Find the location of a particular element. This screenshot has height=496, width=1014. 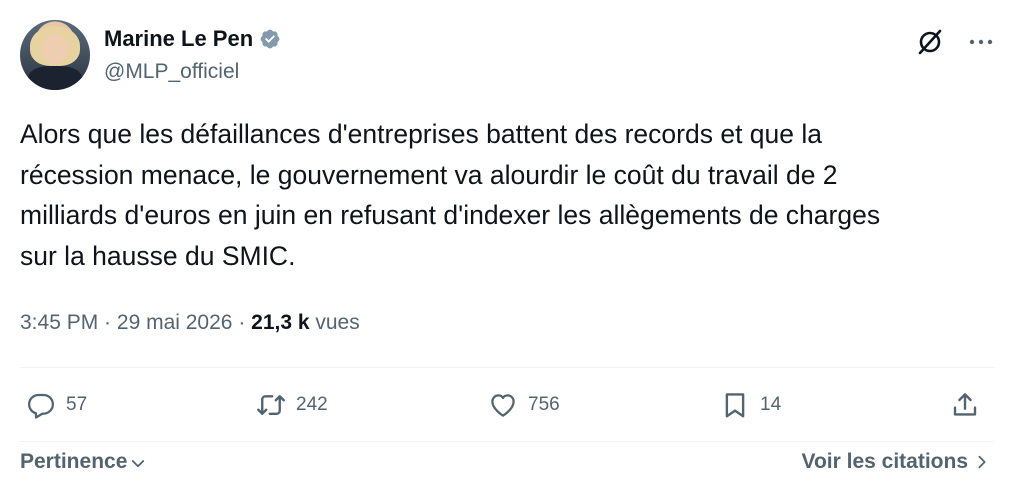

chevron-right-icon is located at coordinates (982, 462).